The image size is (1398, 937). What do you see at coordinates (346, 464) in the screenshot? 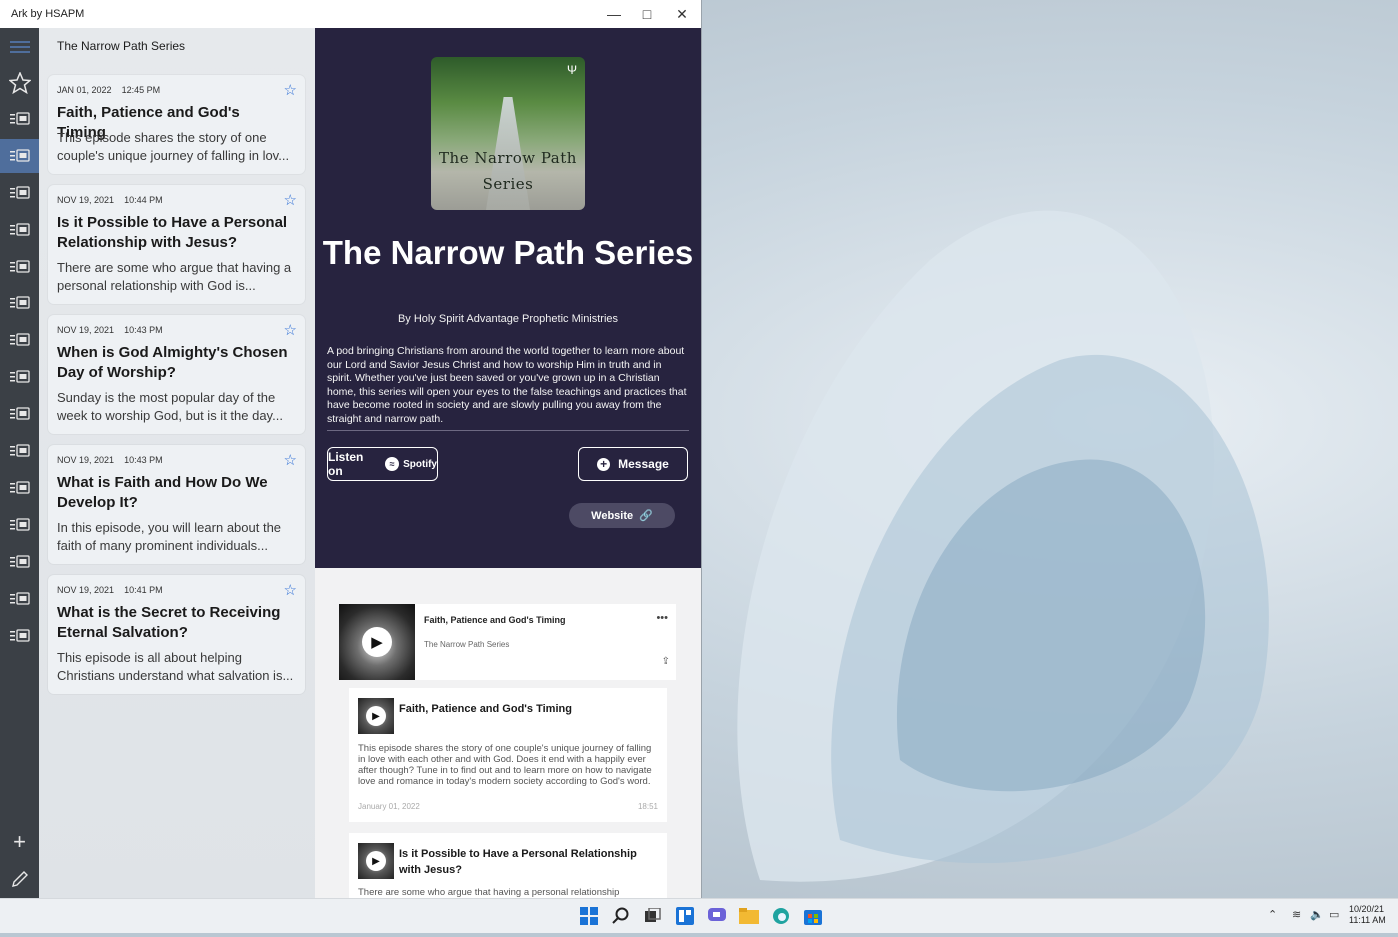
I see `listen-label: Listen on` at bounding box center [346, 464].